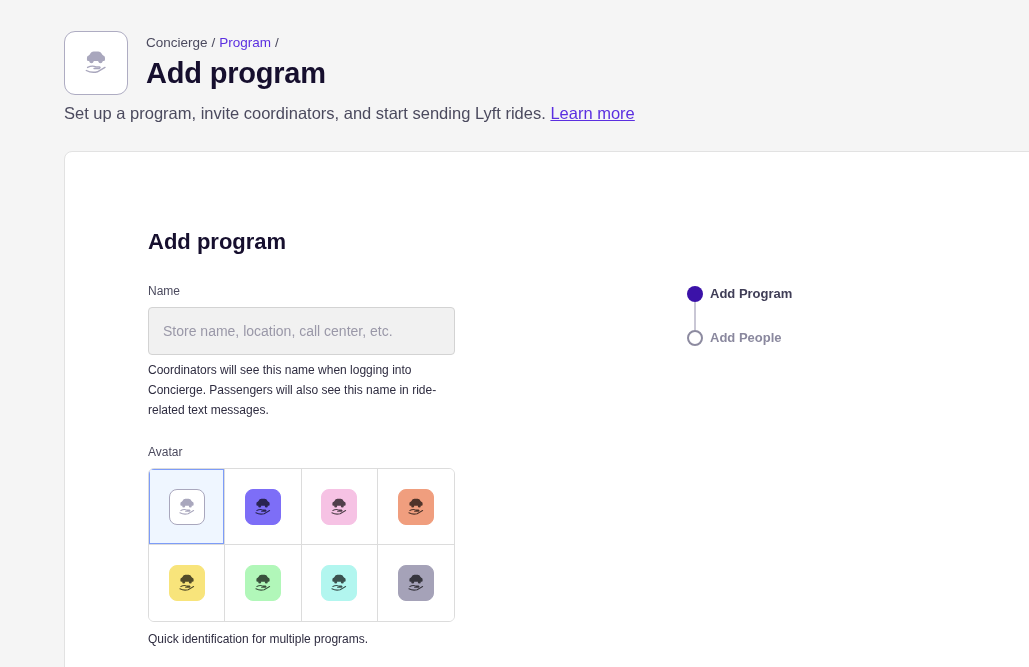 This screenshot has height=667, width=1029. What do you see at coordinates (746, 338) in the screenshot?
I see `step-label: Add People` at bounding box center [746, 338].